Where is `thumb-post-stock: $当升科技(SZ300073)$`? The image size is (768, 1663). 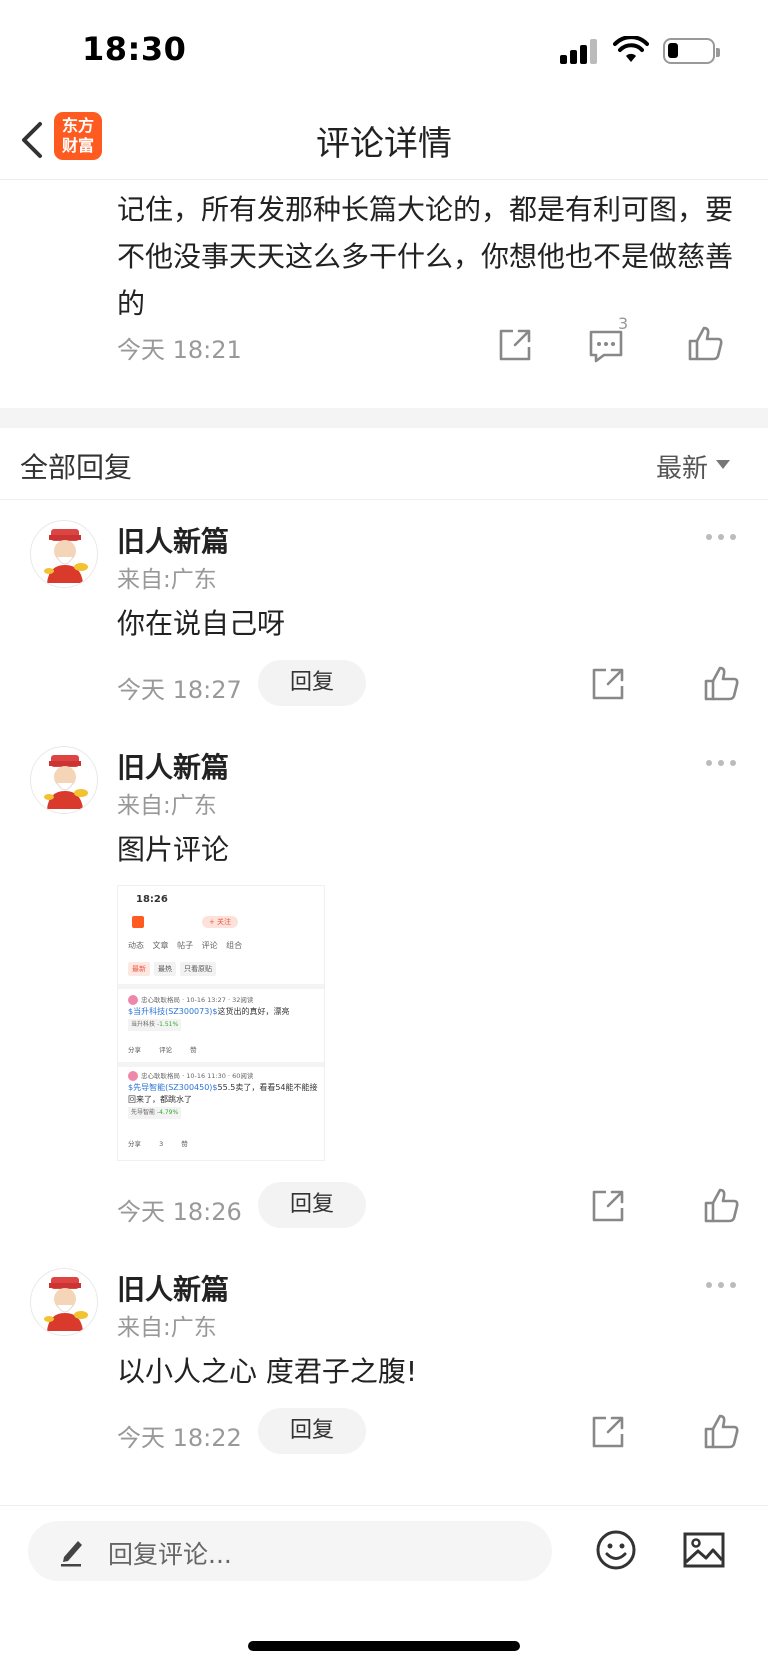 thumb-post-stock: $当升科技(SZ300073)$ is located at coordinates (173, 1011).